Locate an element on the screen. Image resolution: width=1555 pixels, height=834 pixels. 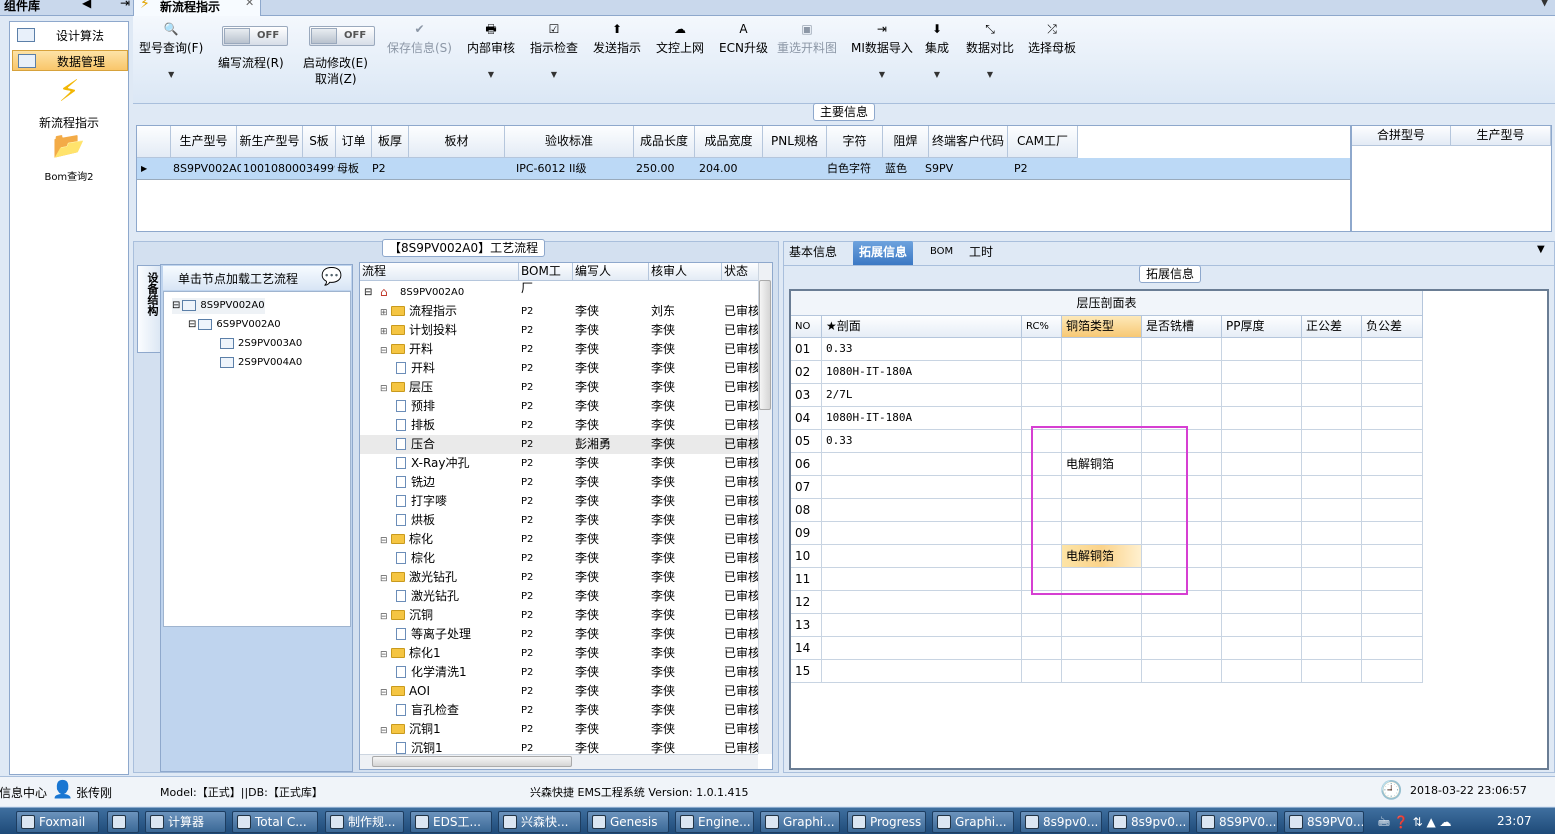
process-name-cell: 棕化 is located at coordinates (457, 558).